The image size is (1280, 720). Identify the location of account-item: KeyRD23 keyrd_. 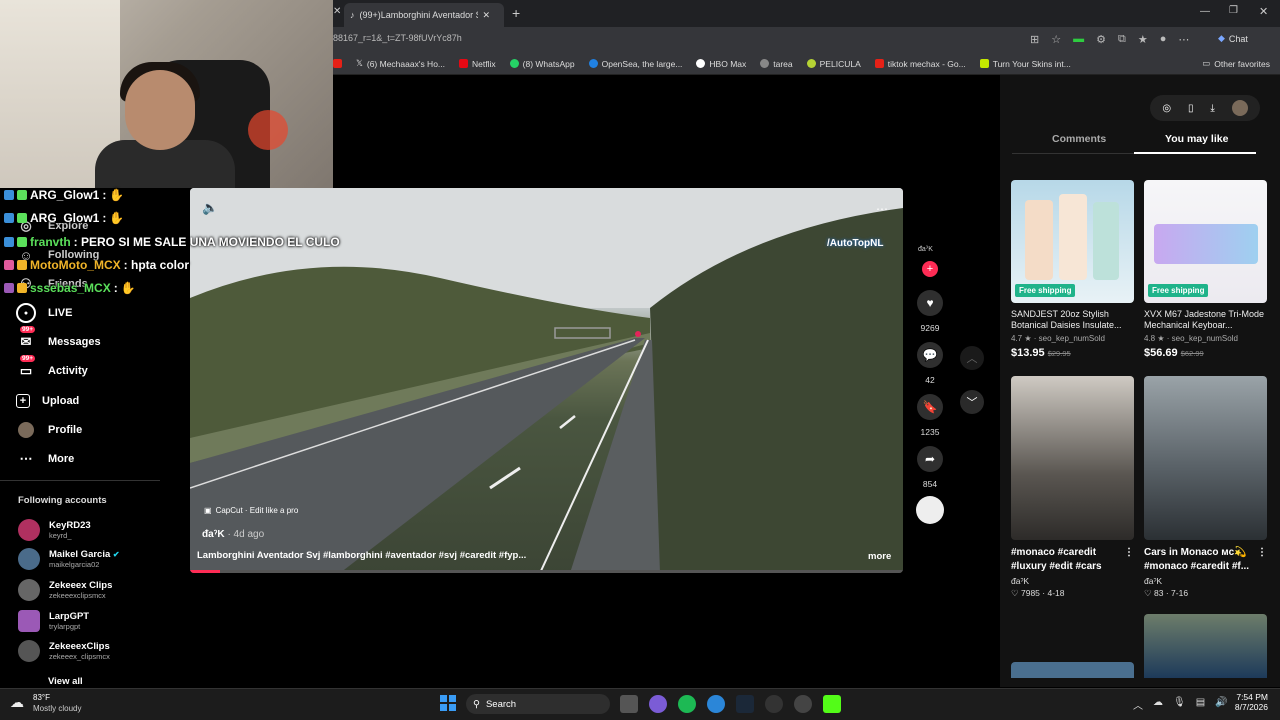
(54, 530).